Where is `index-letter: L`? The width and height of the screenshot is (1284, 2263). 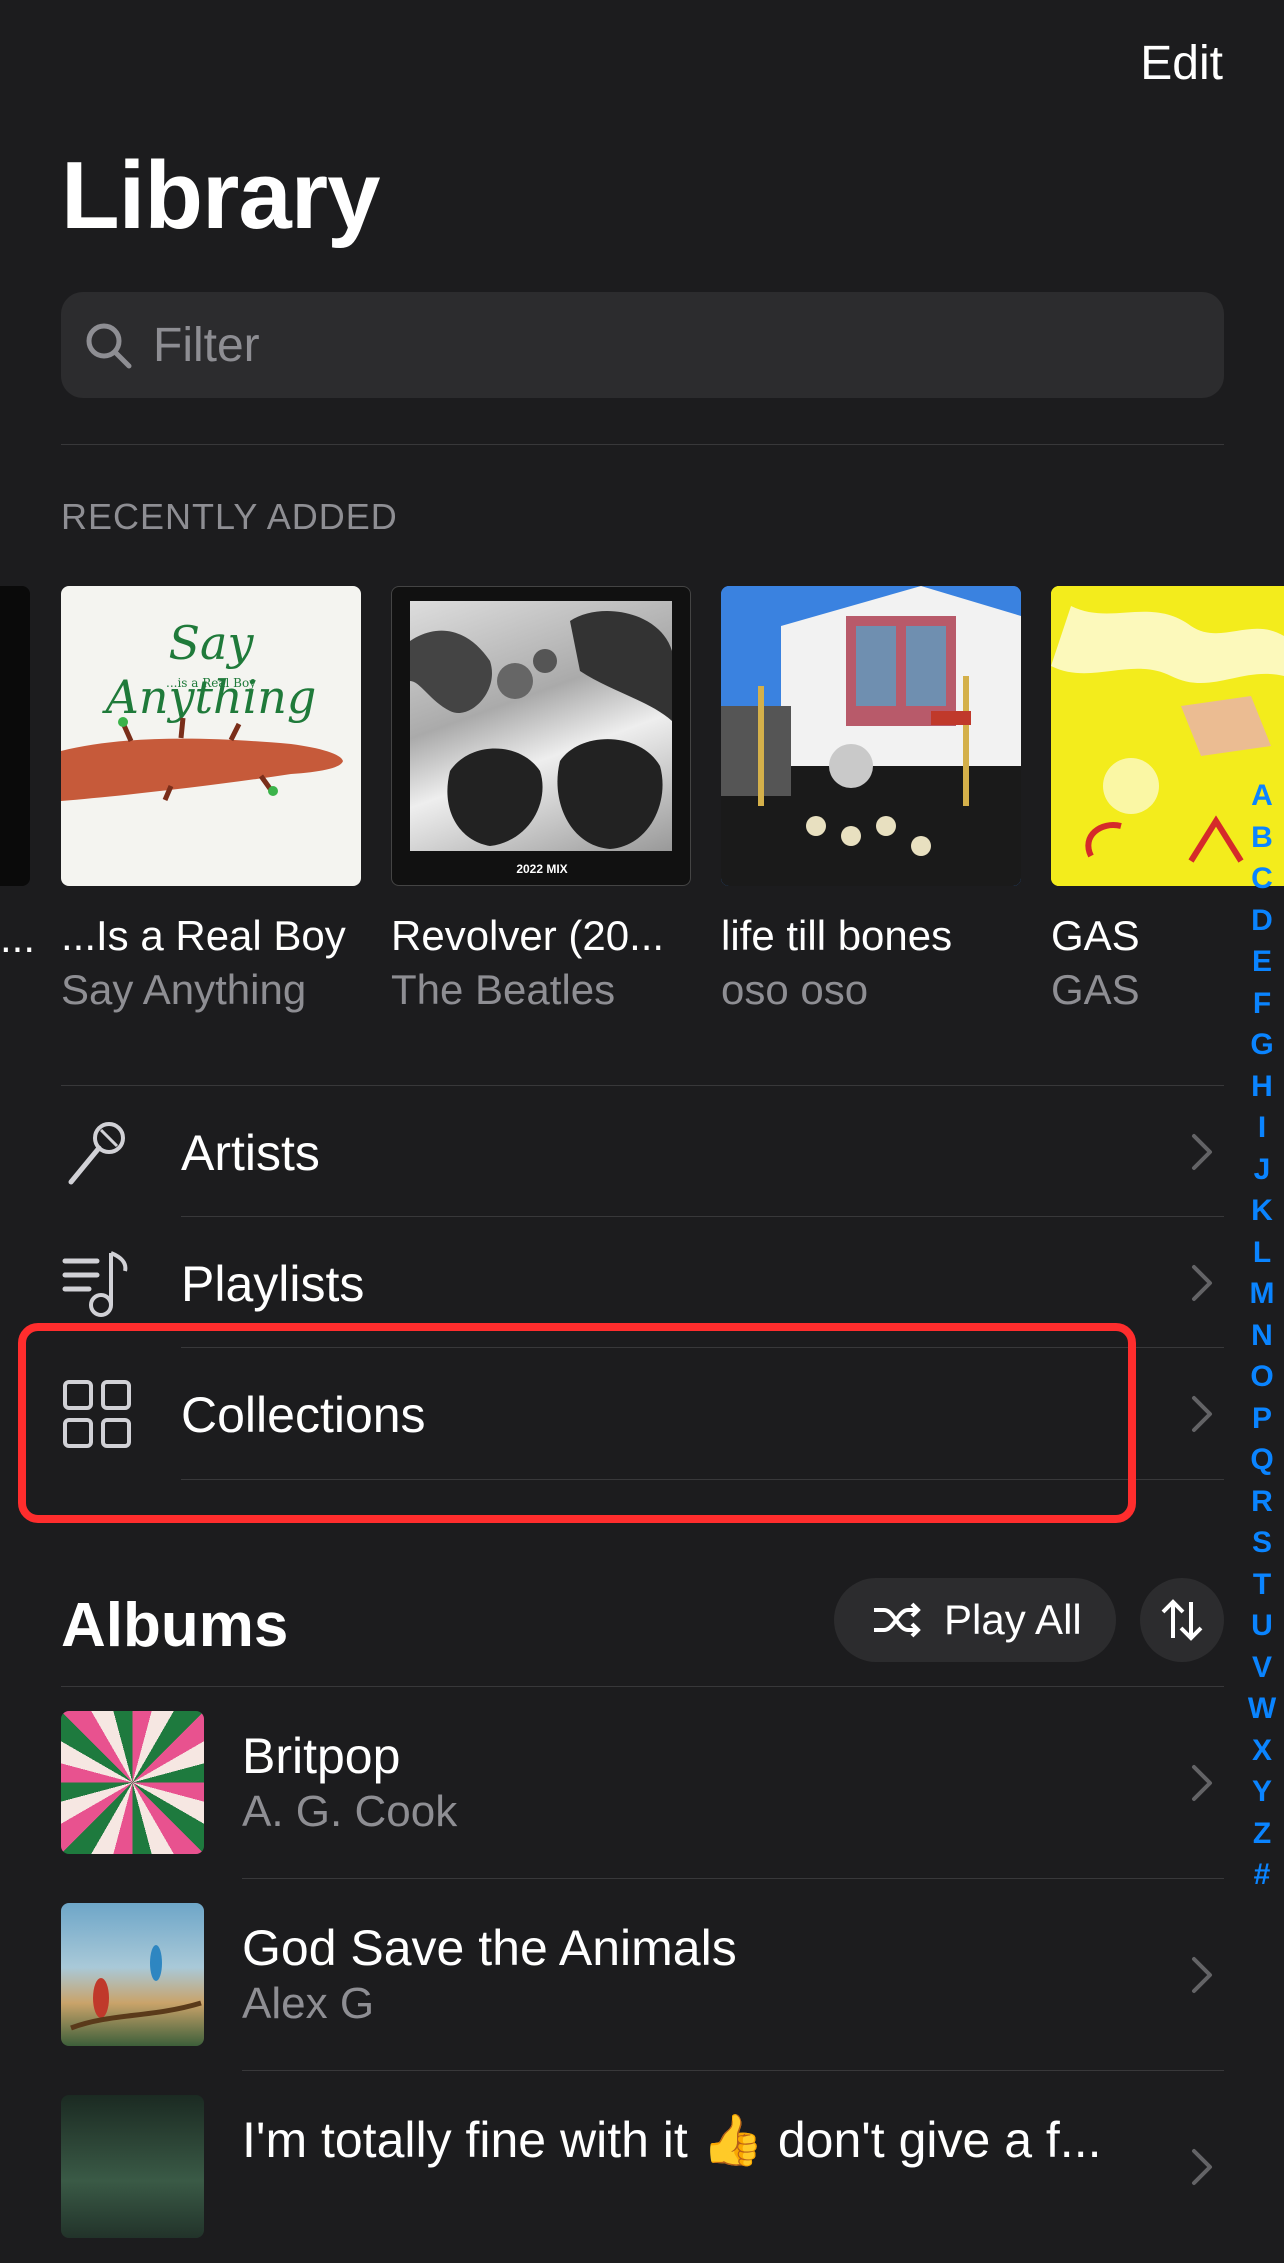
index-letter: L is located at coordinates (1262, 1253).